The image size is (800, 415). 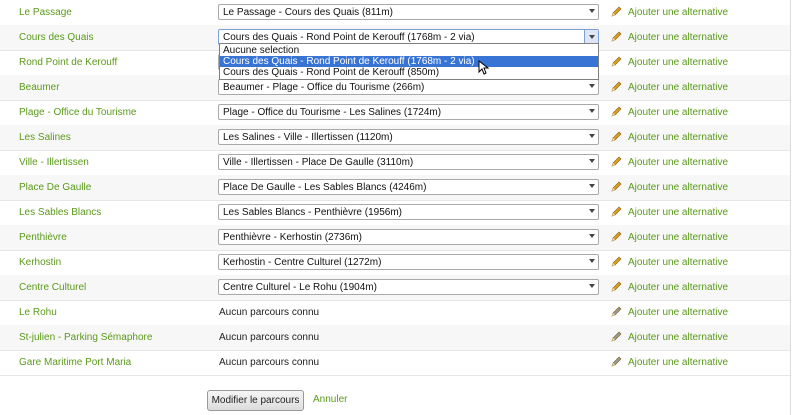 What do you see at coordinates (409, 50) in the screenshot?
I see `dropdown-option: Aucune selection` at bounding box center [409, 50].